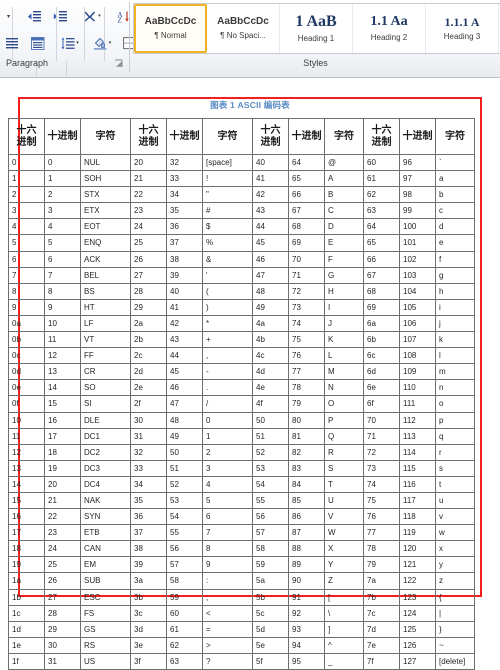 The image size is (500, 670). Describe the element at coordinates (381, 661) in the screenshot. I see `table-cell: 7f` at that location.